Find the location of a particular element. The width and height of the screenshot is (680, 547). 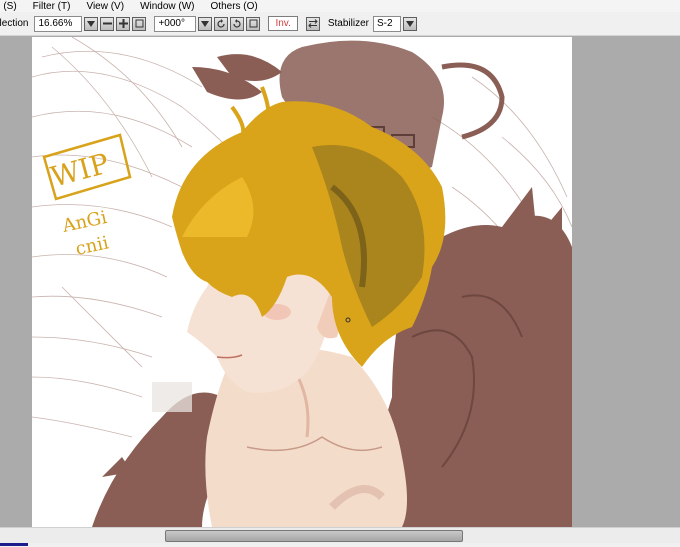

zoom-out-button is located at coordinates (107, 23).